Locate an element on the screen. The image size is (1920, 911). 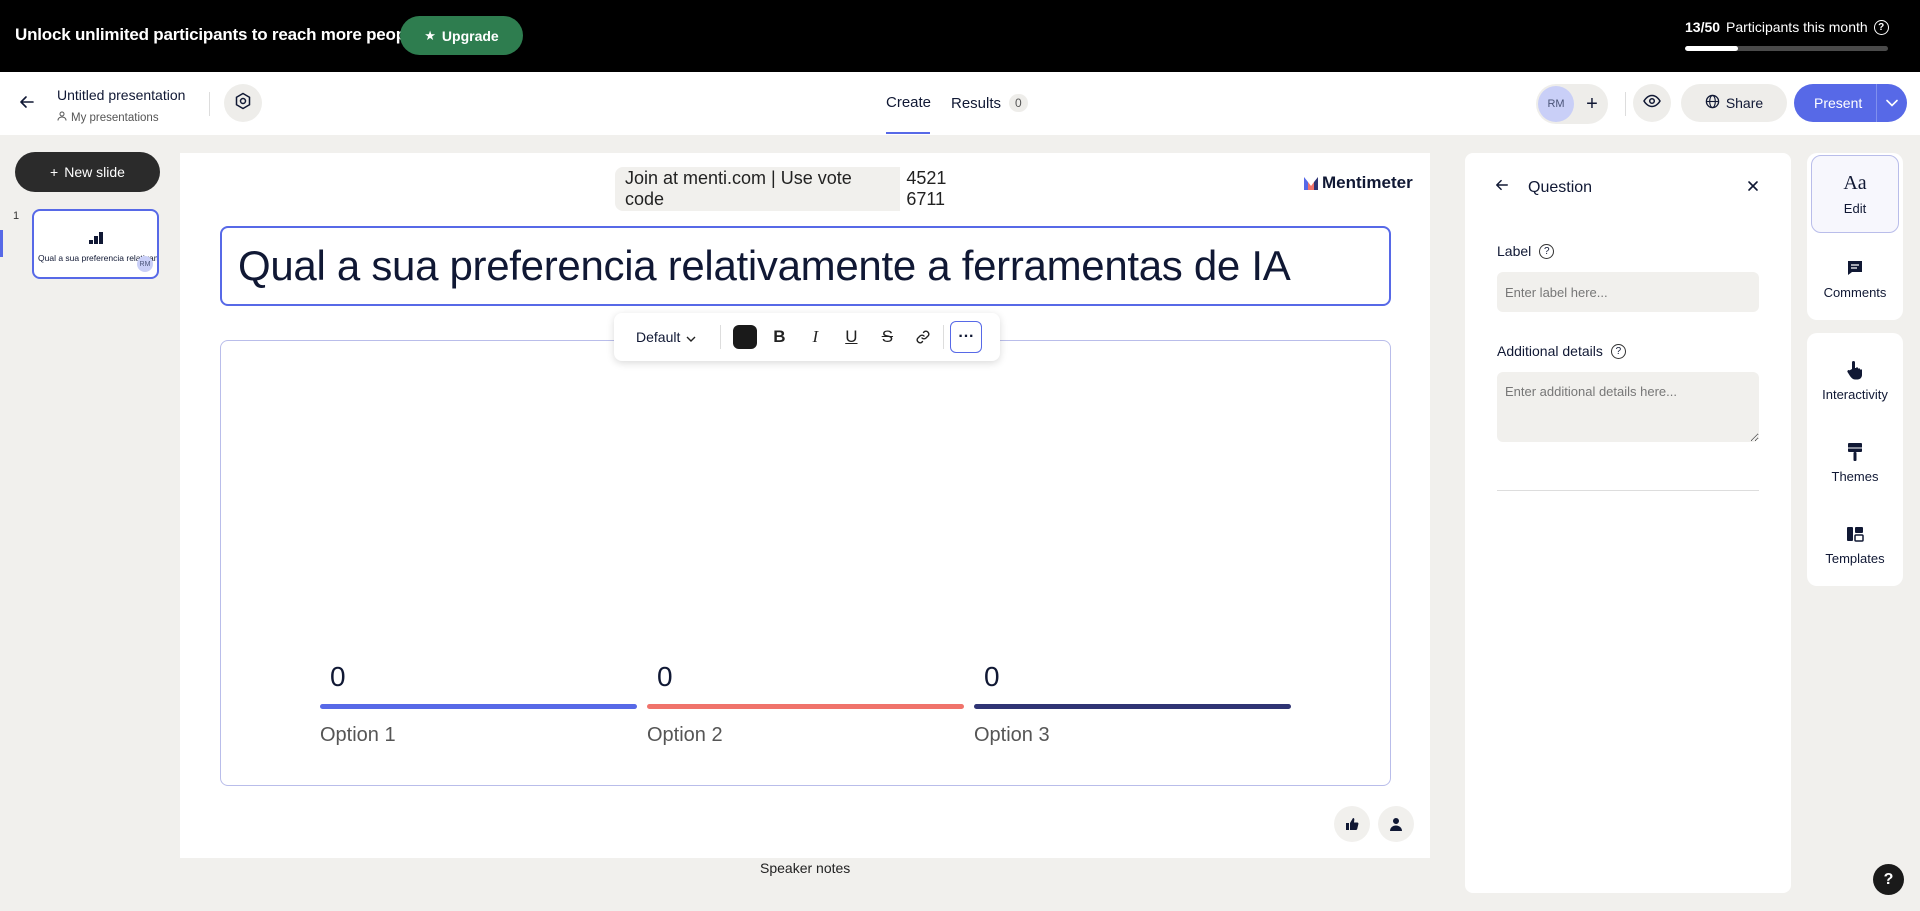
speaker-notes-toggle: Speaker notes is located at coordinates (805, 868).